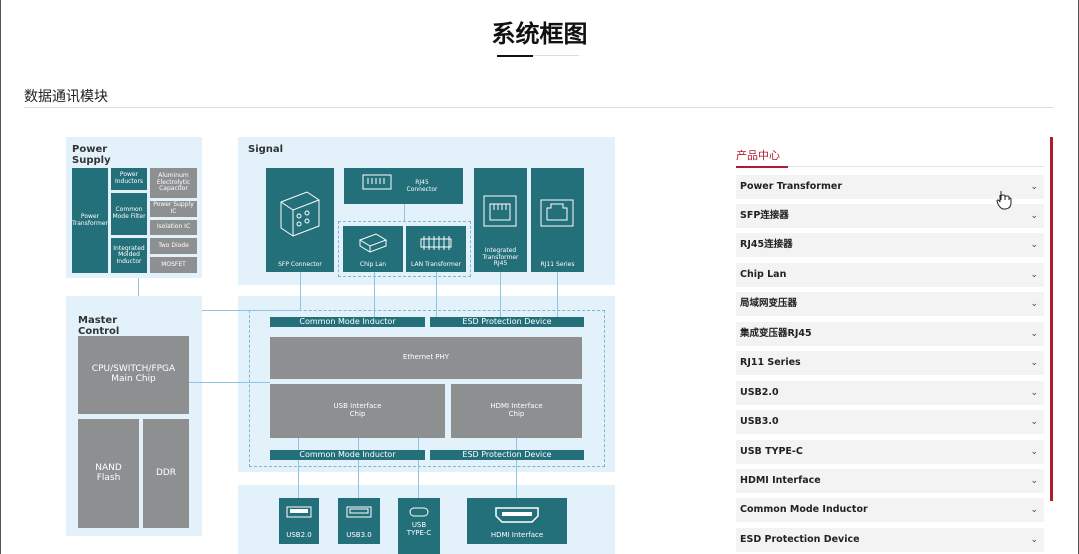  Describe the element at coordinates (359, 535) in the screenshot. I see `usb30-label: USB3.0` at that location.